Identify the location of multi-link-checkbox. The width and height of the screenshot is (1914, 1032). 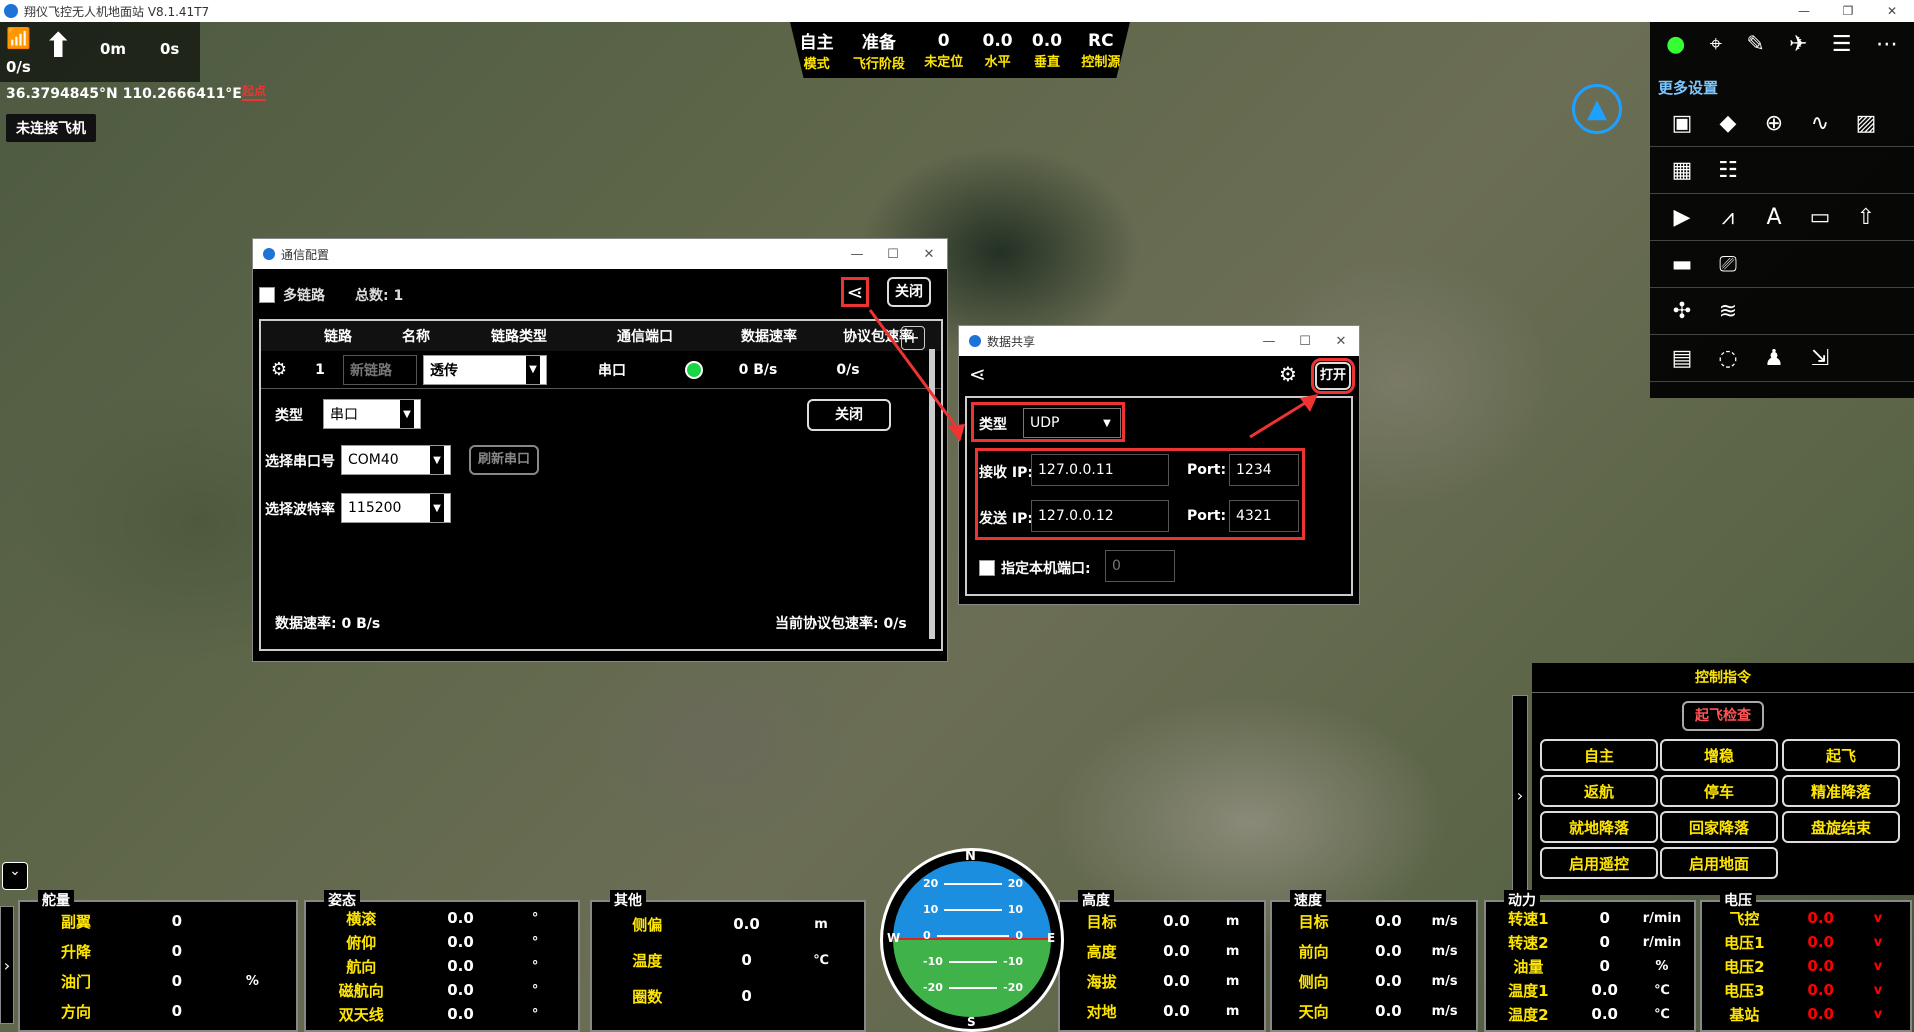
(267, 295).